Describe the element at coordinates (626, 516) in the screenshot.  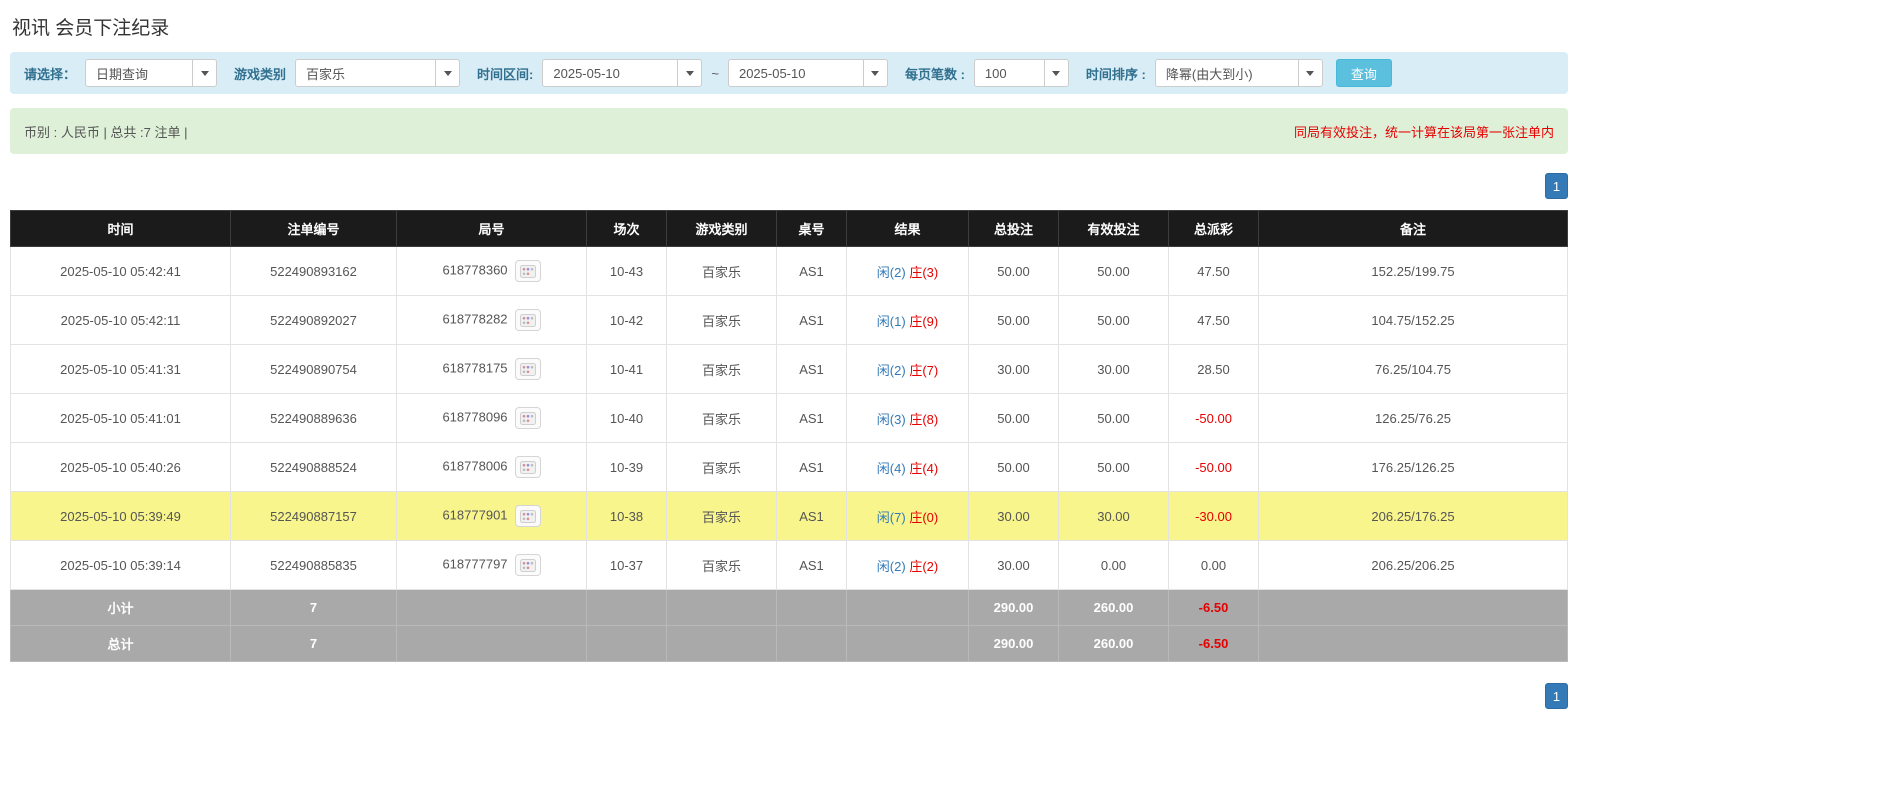
I see `cell-session: 10-38` at that location.